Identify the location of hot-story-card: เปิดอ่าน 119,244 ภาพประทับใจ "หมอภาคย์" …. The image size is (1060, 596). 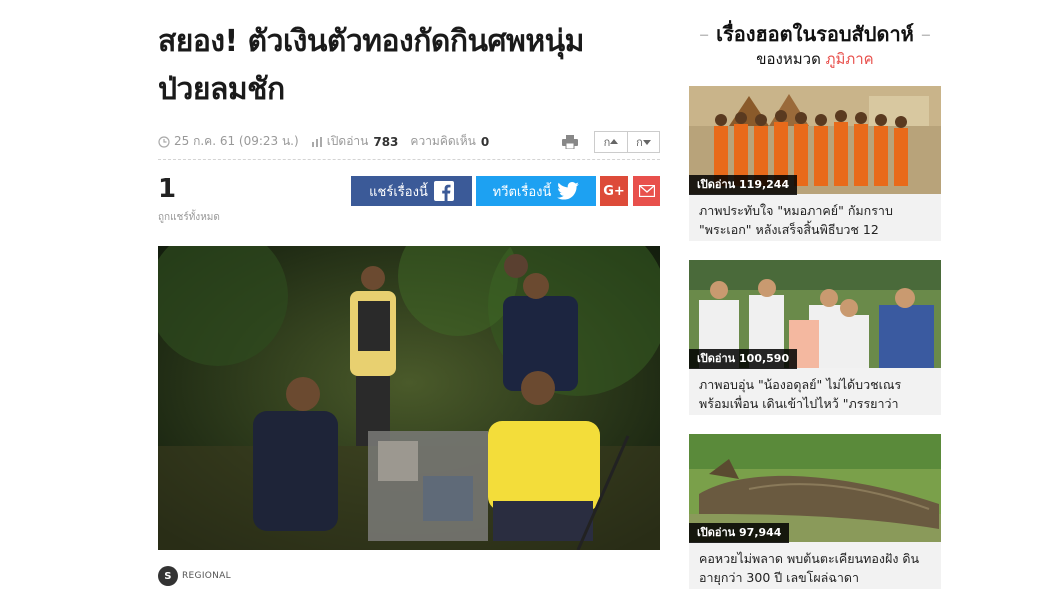
(815, 163).